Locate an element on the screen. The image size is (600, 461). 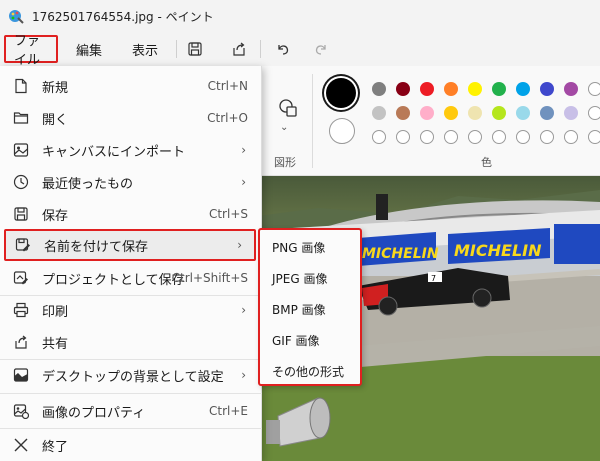
menu-item-share: 共有 is located at coordinates (131, 342).